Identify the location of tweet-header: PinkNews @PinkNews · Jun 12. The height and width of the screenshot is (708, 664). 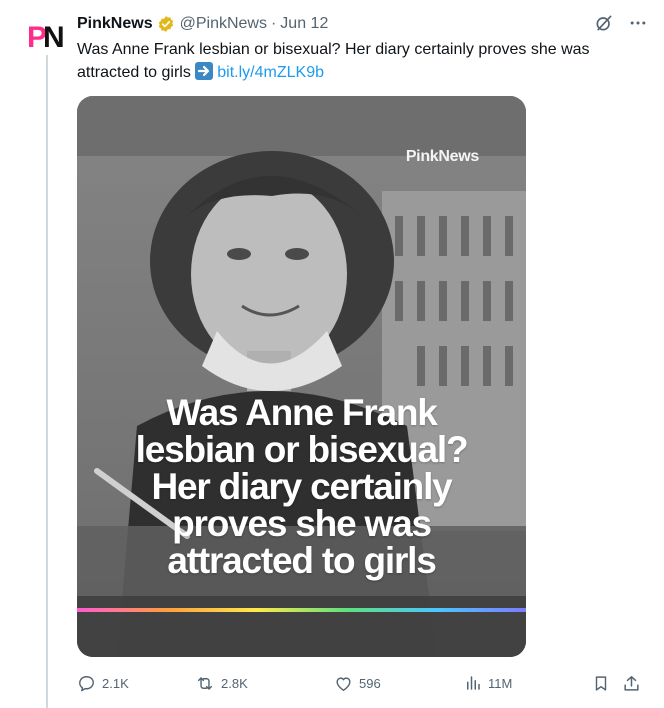
(202, 24).